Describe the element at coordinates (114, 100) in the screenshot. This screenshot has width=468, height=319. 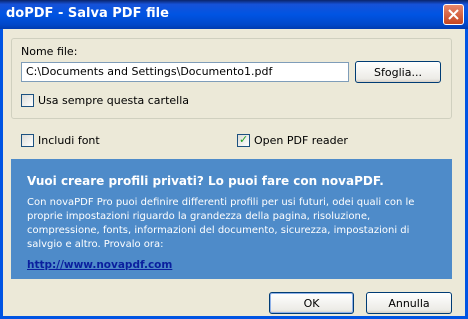
I see `always-use-folder-label: Usa sempre questa cartella` at that location.